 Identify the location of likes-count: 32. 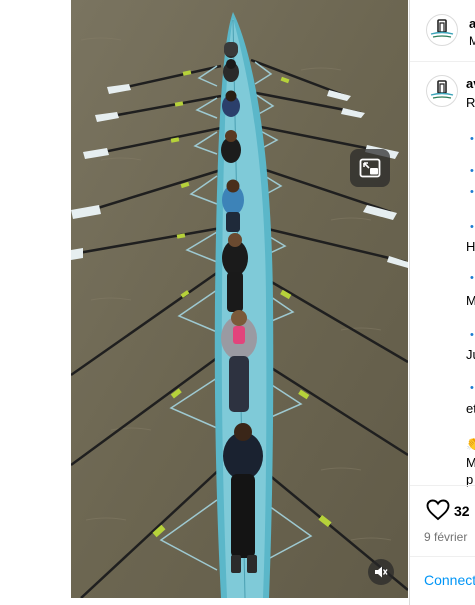
(462, 511).